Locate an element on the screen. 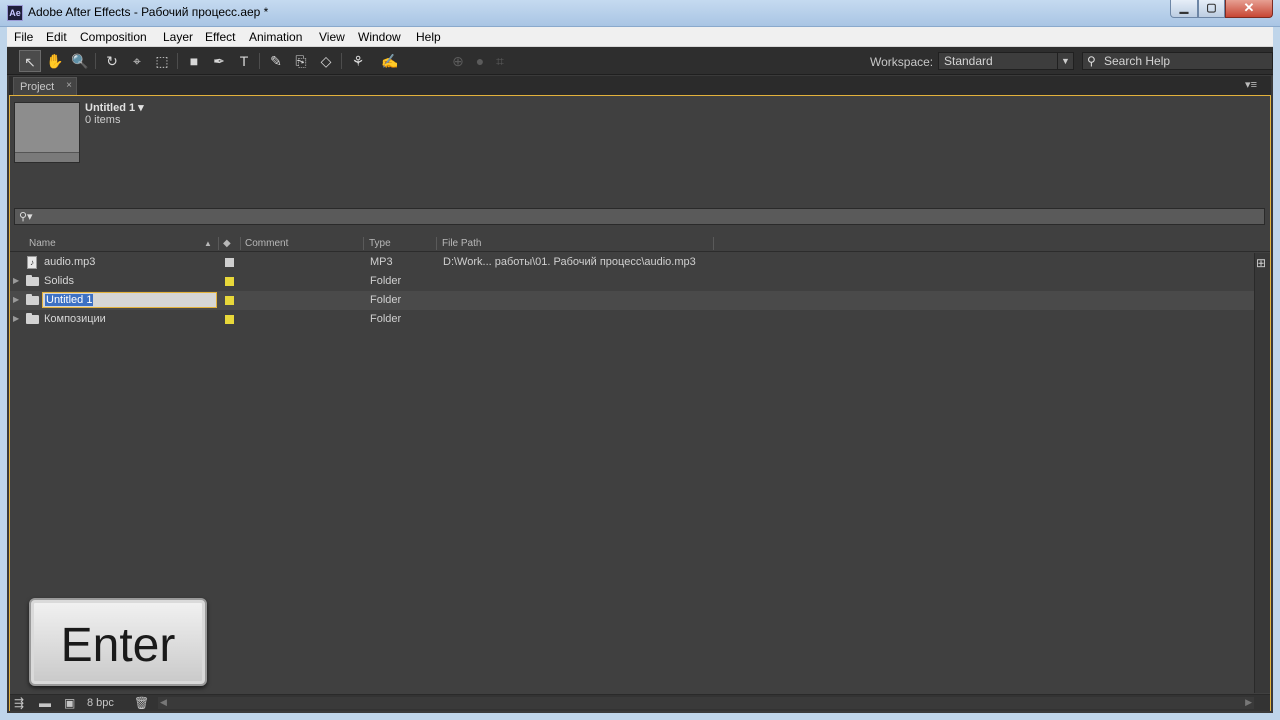 The width and height of the screenshot is (1280, 720). roto-brush-tool-icon: ⚘ is located at coordinates (358, 61).